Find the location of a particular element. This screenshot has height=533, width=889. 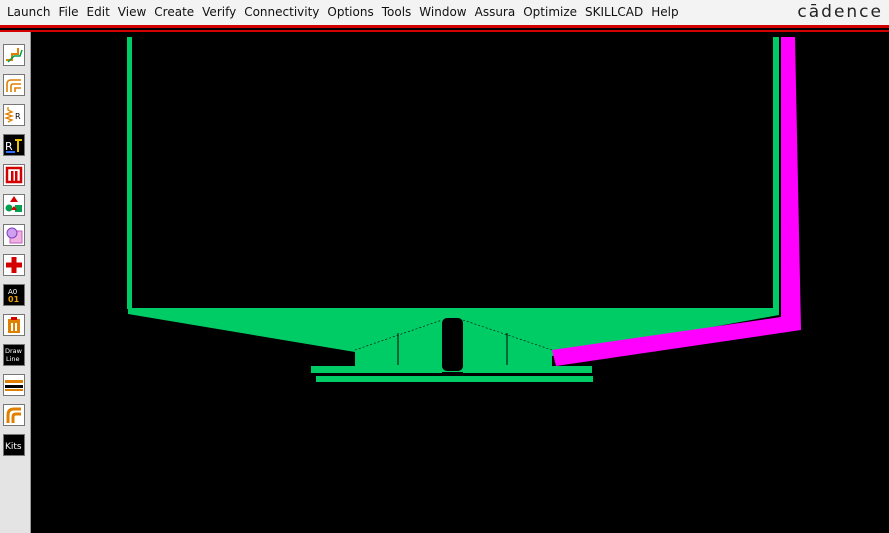

center-slot is located at coordinates (452, 344).